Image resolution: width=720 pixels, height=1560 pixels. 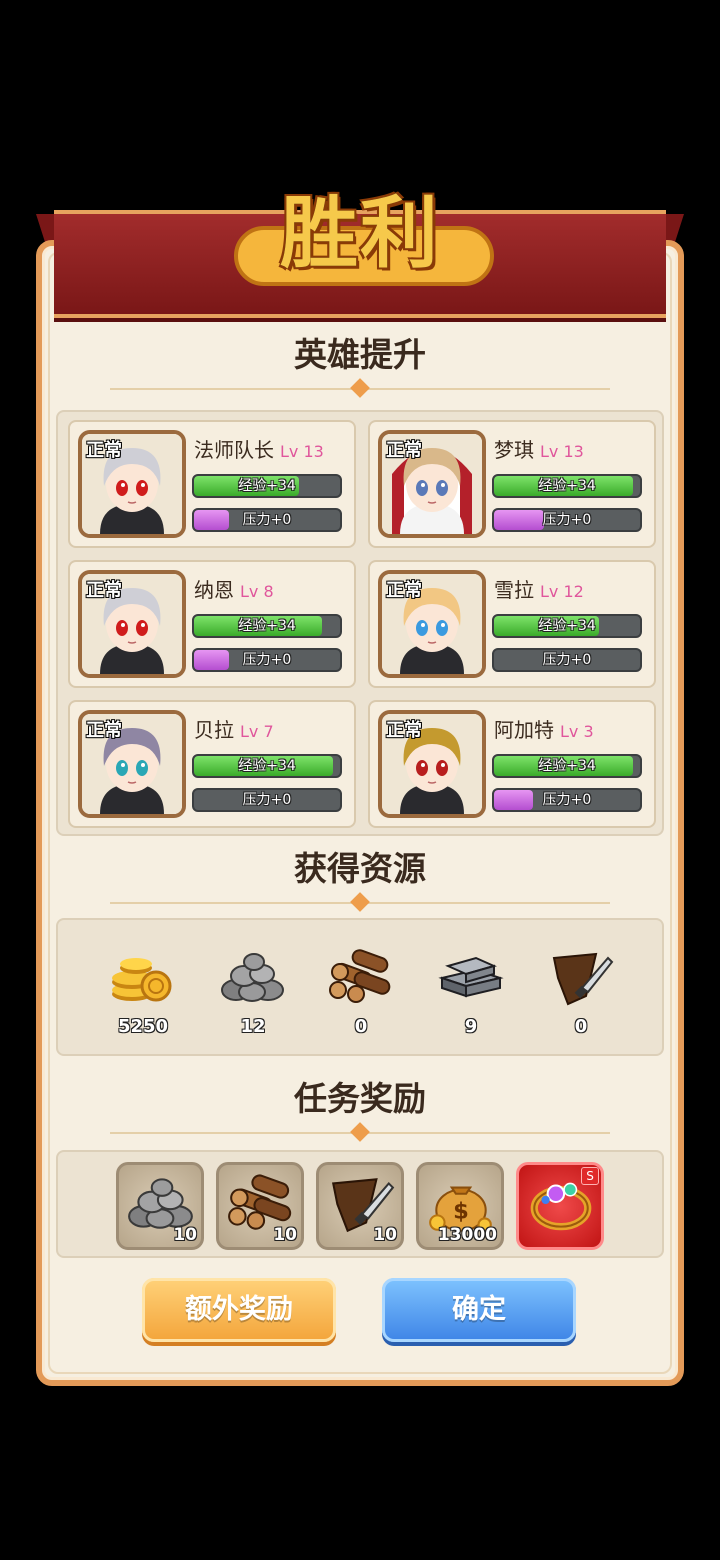 What do you see at coordinates (562, 451) in the screenshot?
I see `hero-level: Lv 13` at bounding box center [562, 451].